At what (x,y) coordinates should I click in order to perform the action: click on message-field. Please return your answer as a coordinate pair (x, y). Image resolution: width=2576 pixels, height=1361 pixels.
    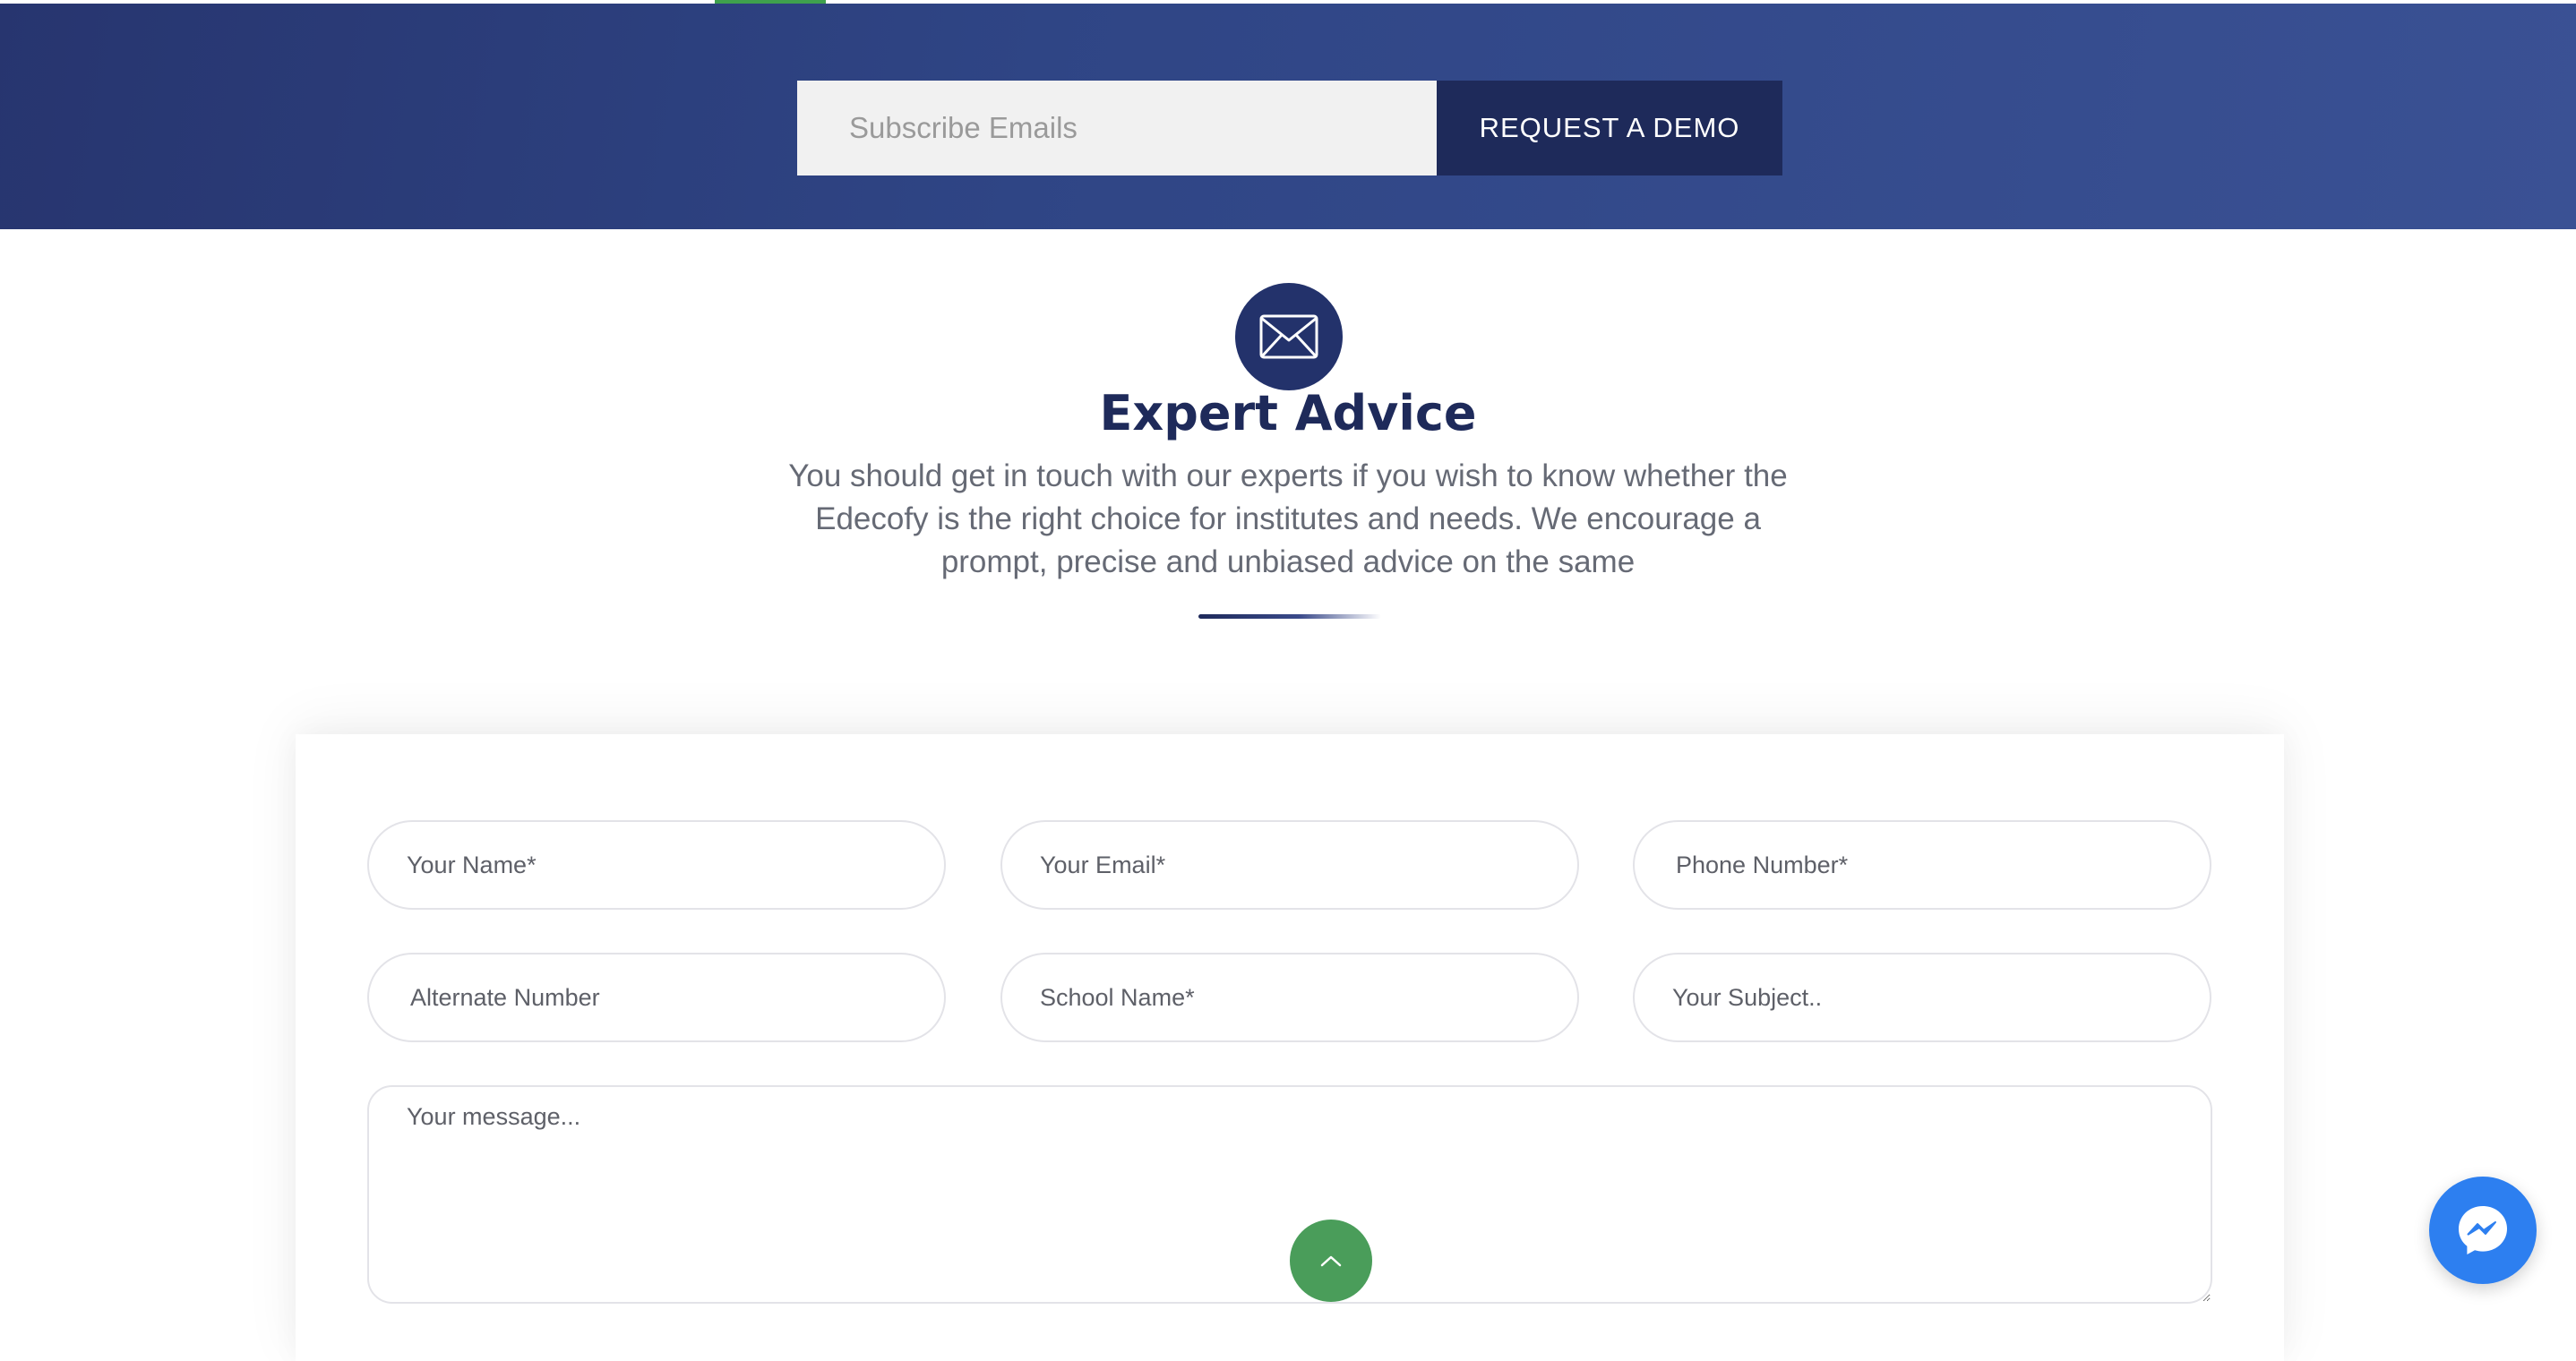
    Looking at the image, I should click on (1289, 1194).